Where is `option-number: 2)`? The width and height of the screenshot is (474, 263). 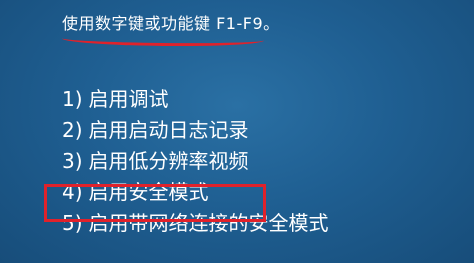
option-number: 2) is located at coordinates (72, 130).